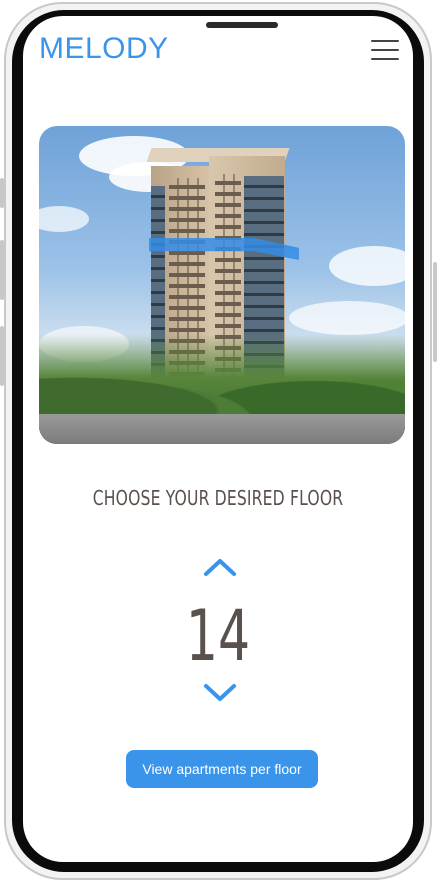 Image resolution: width=437 pixels, height=882 pixels. Describe the element at coordinates (218, 498) in the screenshot. I see `section-title: CHOOSE YOUR DESIRED FLOOR` at that location.